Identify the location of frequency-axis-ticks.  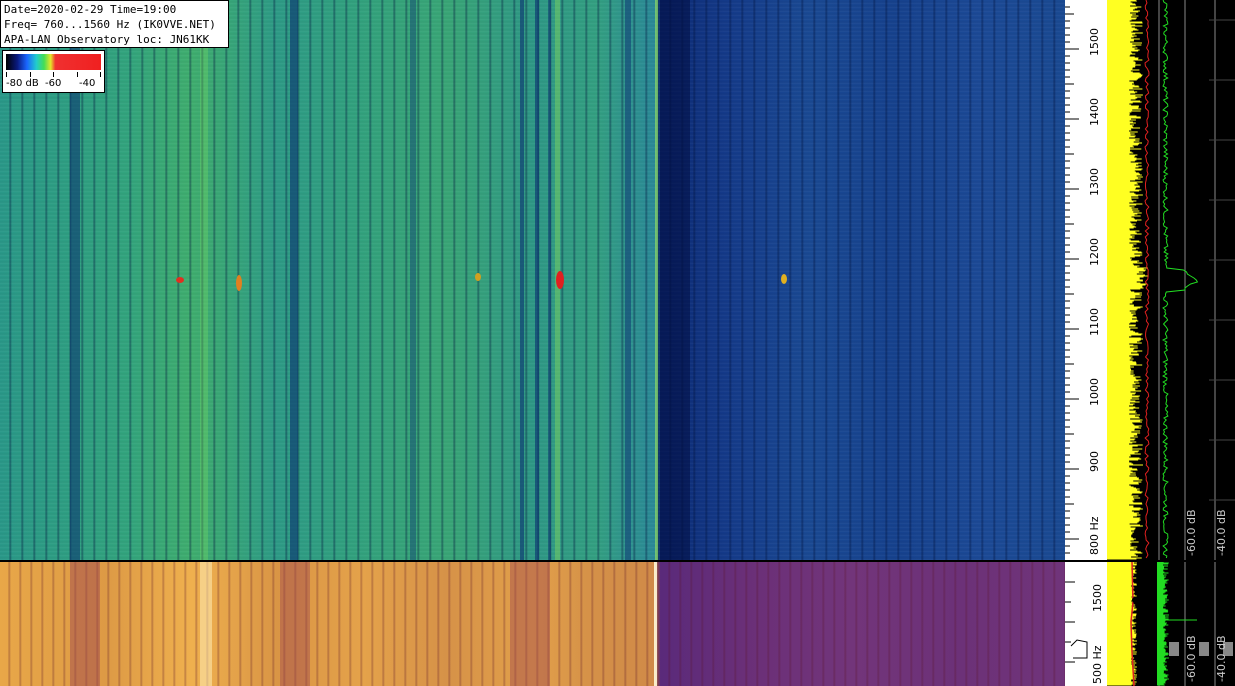
(1072, 280).